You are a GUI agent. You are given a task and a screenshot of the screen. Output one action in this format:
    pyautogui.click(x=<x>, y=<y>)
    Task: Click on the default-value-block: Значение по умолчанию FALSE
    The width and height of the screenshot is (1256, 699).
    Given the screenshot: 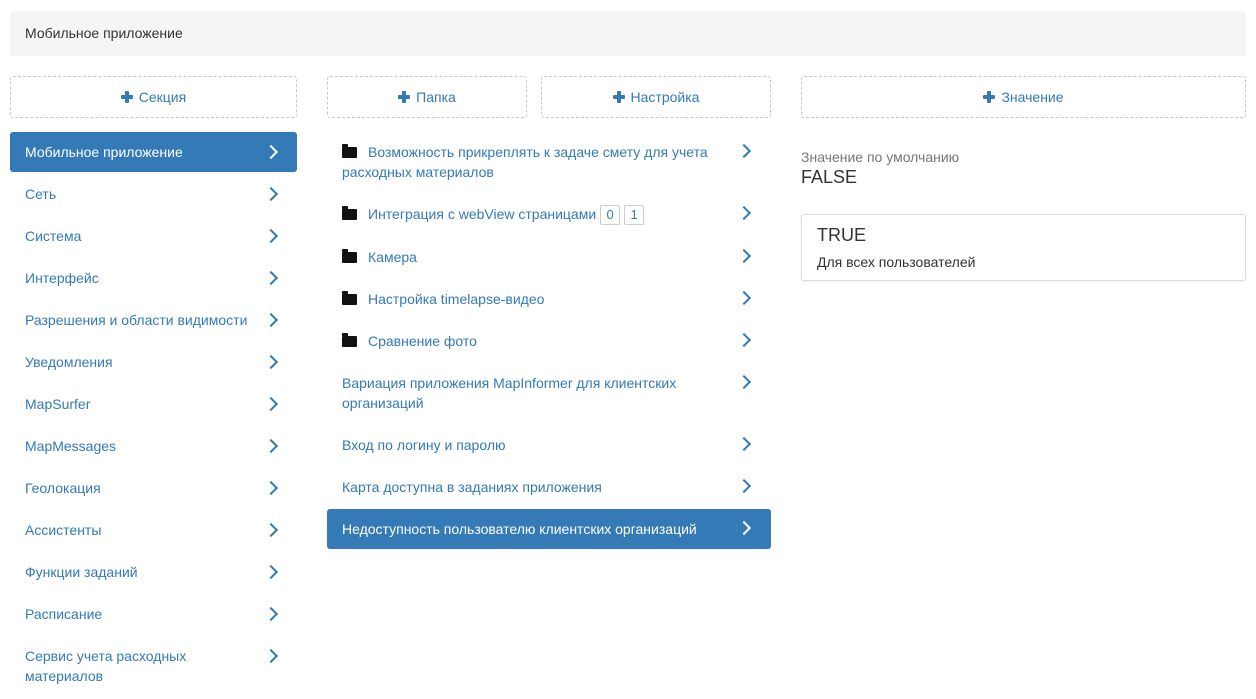 What is the action you would take?
    pyautogui.click(x=1023, y=168)
    